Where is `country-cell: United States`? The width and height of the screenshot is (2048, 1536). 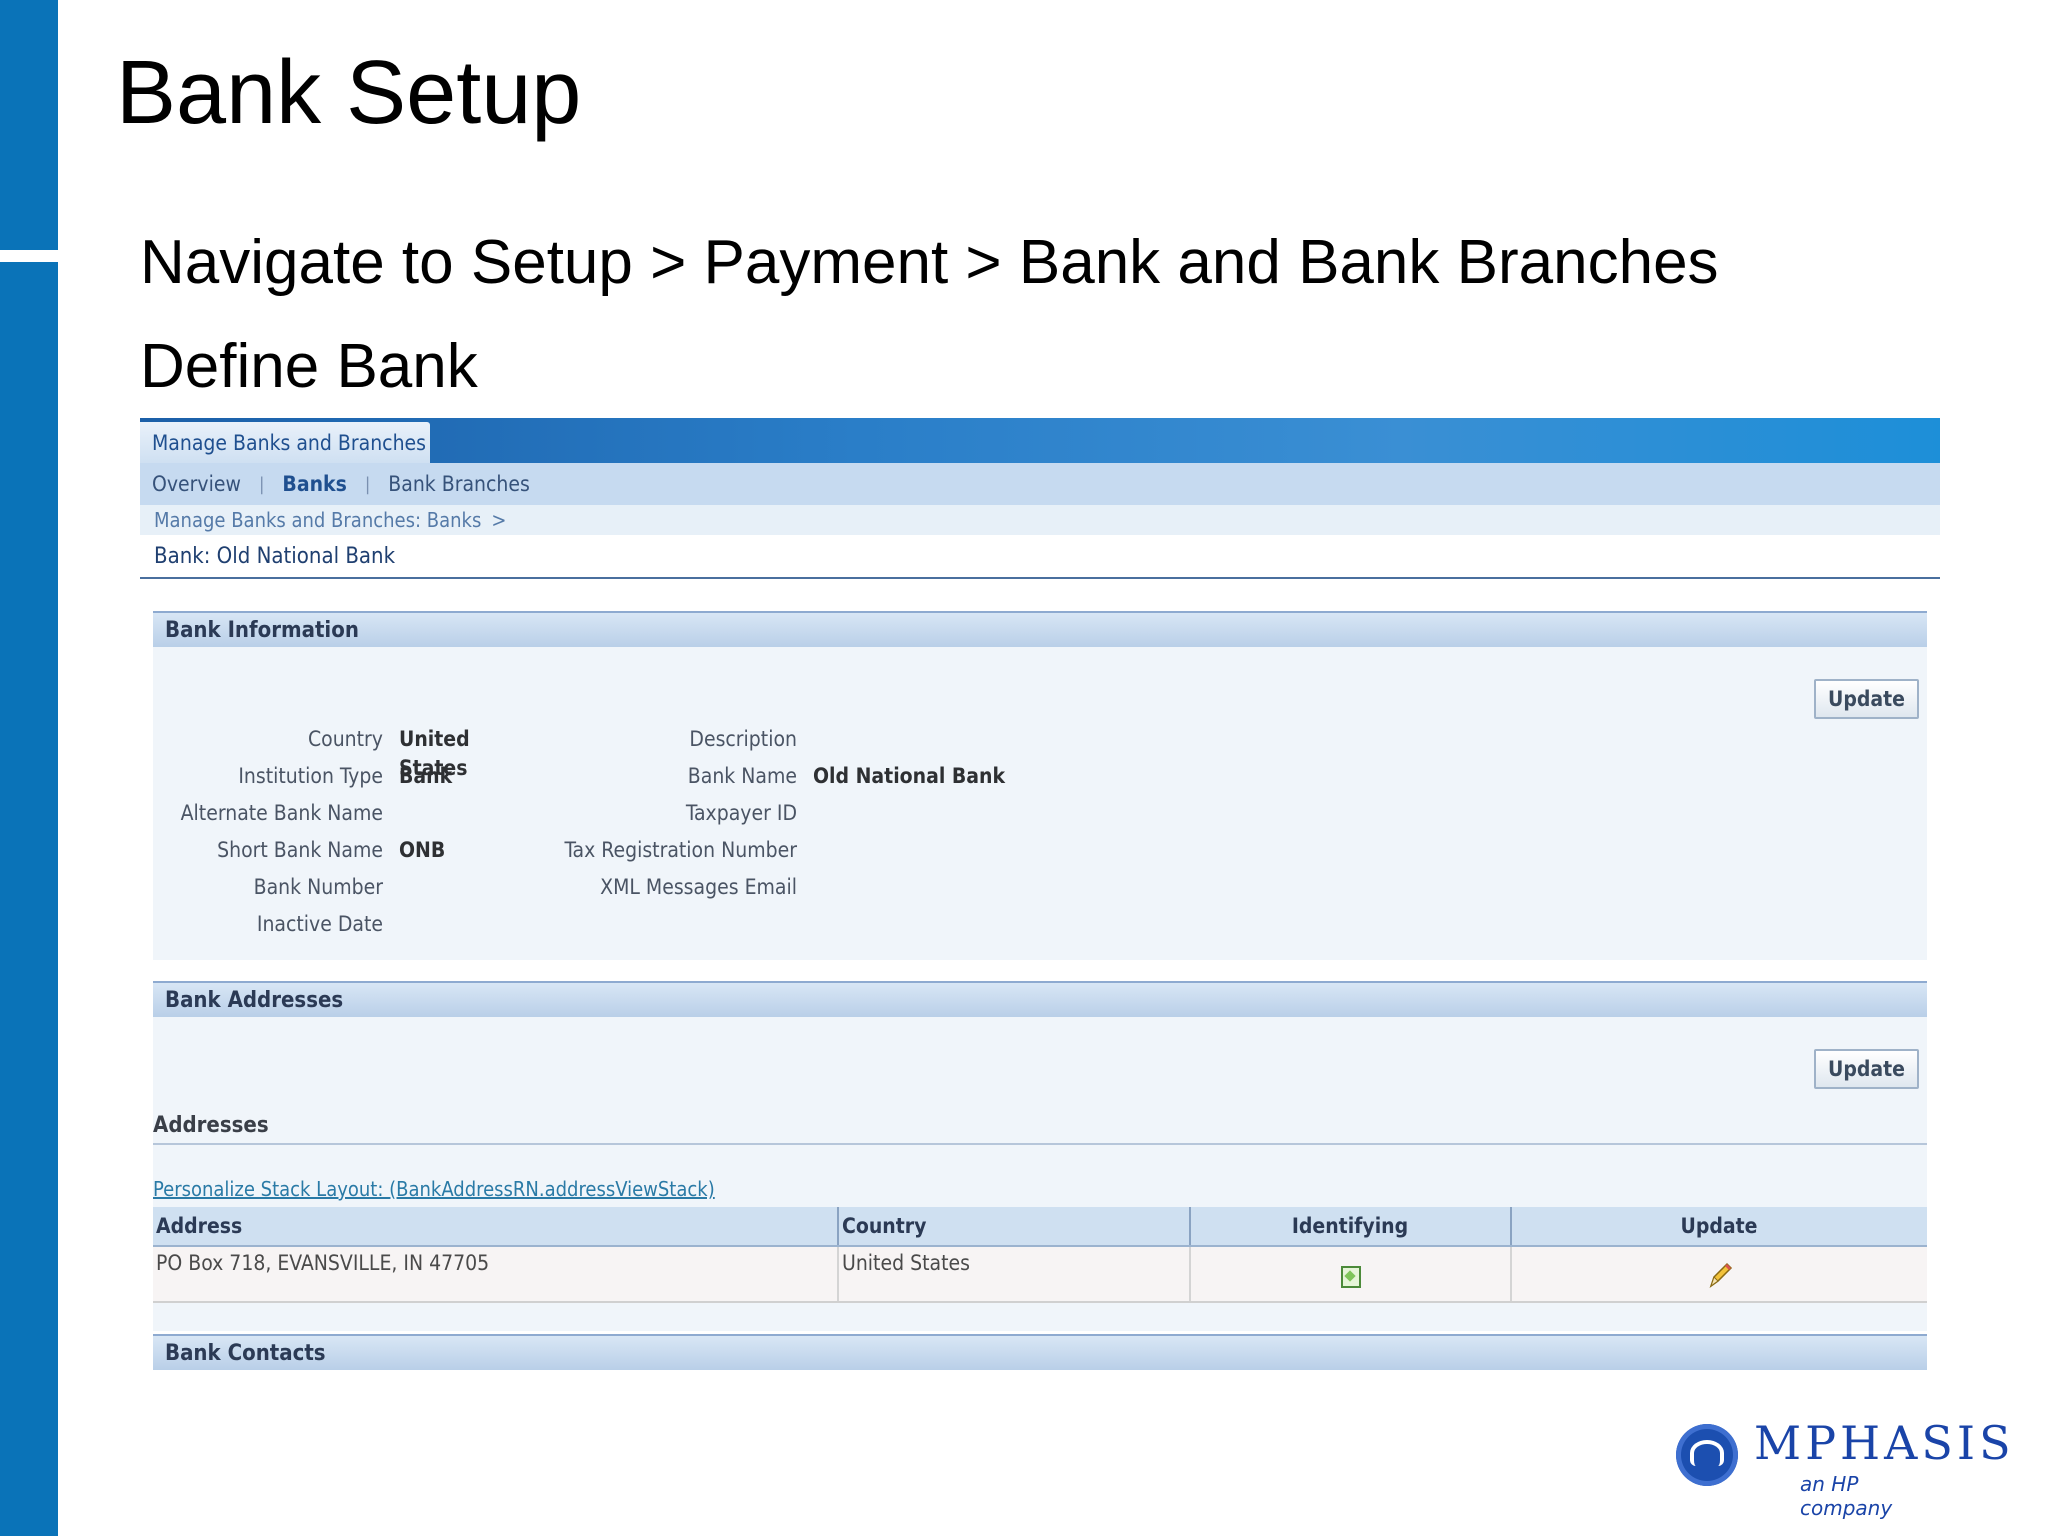
country-cell: United States is located at coordinates (1014, 1274).